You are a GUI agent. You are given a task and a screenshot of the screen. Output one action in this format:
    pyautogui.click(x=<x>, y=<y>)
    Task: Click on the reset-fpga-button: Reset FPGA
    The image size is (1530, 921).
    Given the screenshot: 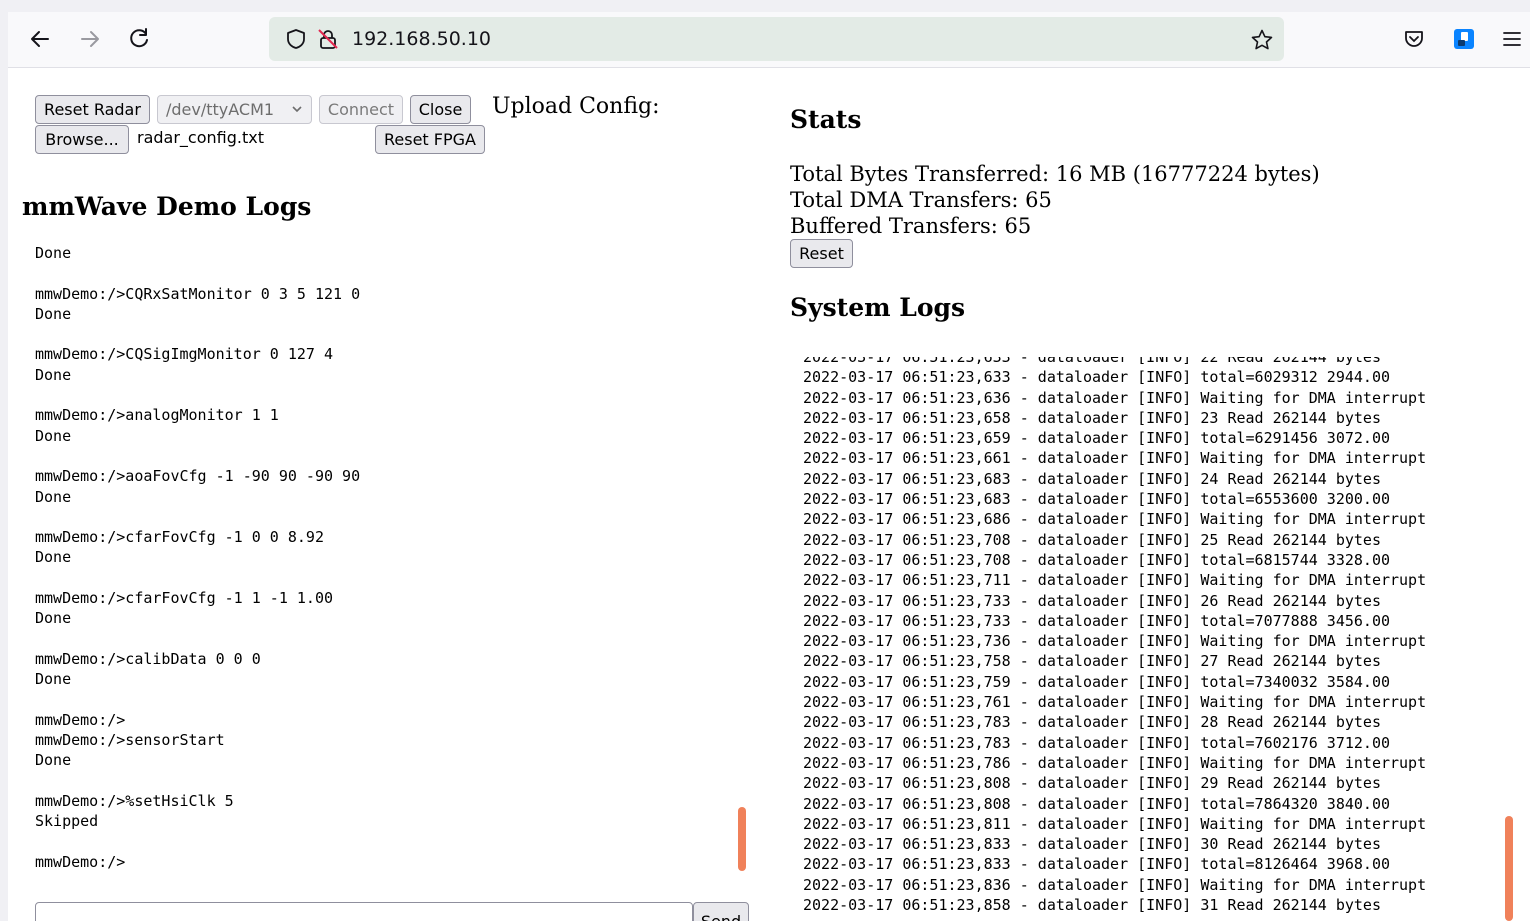 What is the action you would take?
    pyautogui.click(x=430, y=139)
    